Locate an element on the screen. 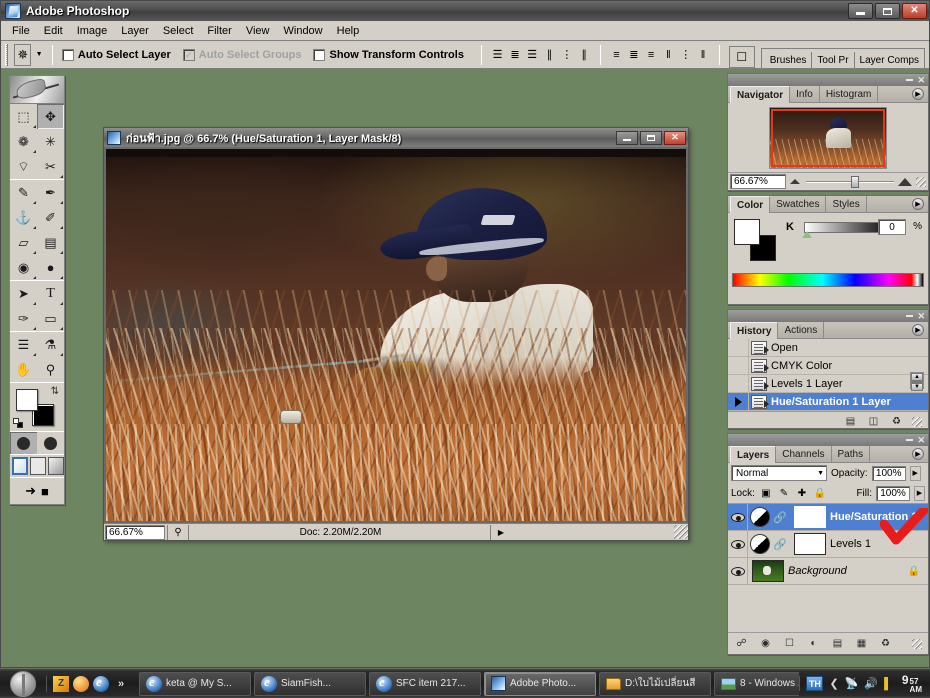  restore-button is located at coordinates (887, 11).